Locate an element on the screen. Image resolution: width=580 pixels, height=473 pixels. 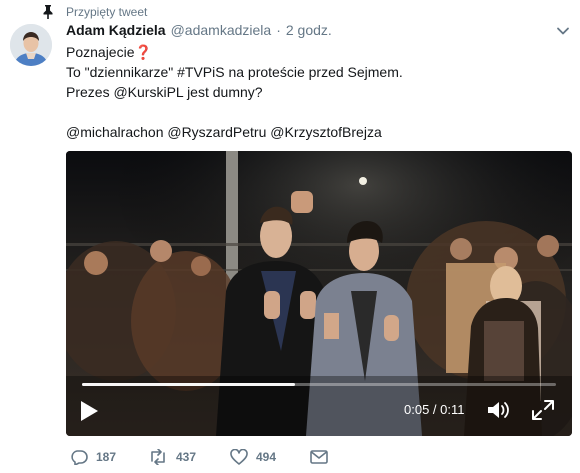
tweet-header: Adam Kądziela @adamkadziela · 2 godz. is located at coordinates (199, 31).